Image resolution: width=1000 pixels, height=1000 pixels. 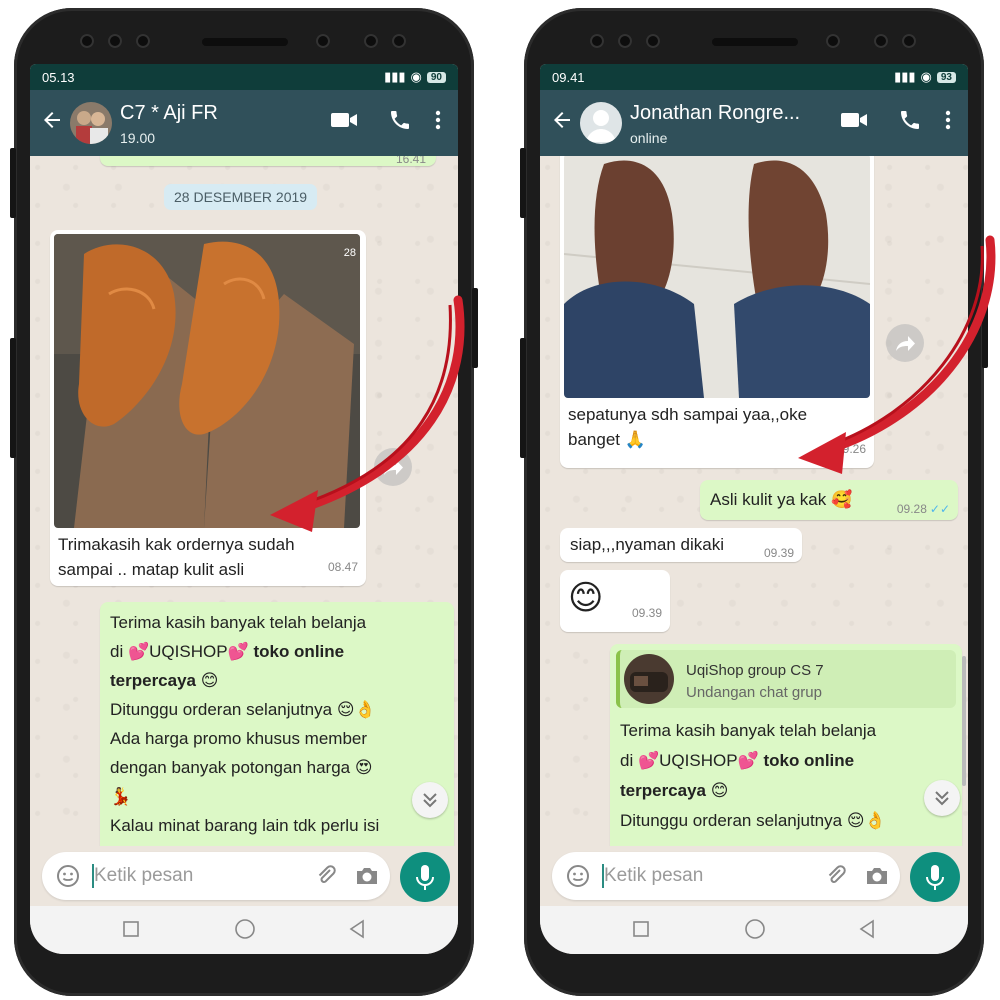 What do you see at coordinates (230, 767) in the screenshot?
I see `message-text: dengan banyak potongan harga` at bounding box center [230, 767].